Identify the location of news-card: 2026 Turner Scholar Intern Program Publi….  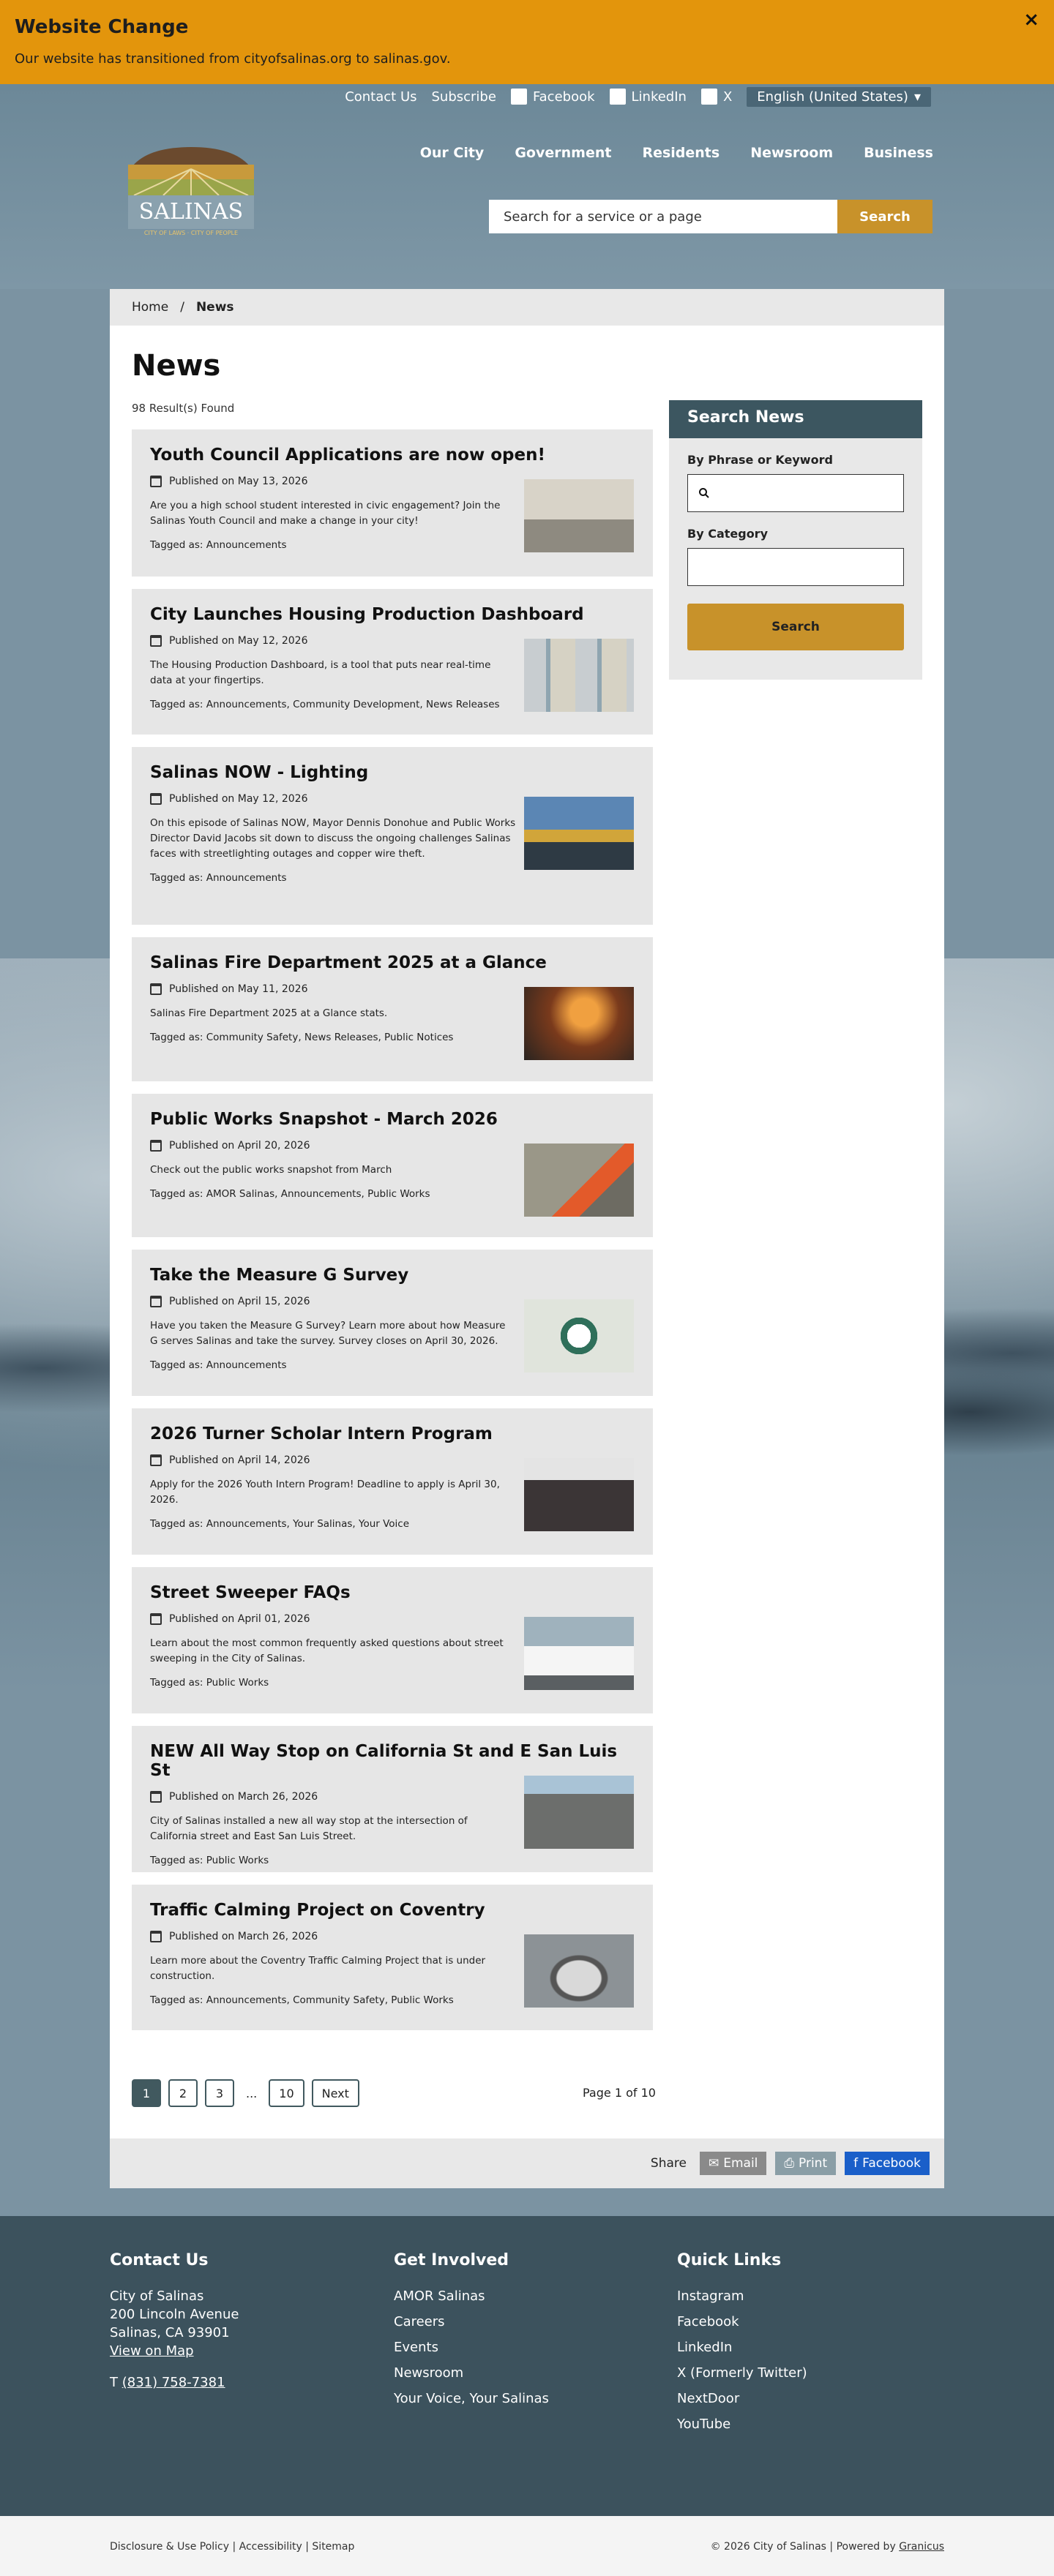
(392, 1481).